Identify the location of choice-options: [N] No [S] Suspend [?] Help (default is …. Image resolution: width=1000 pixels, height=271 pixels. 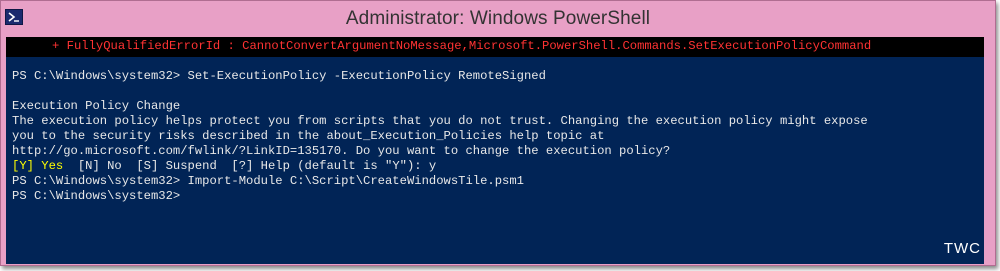
(250, 166).